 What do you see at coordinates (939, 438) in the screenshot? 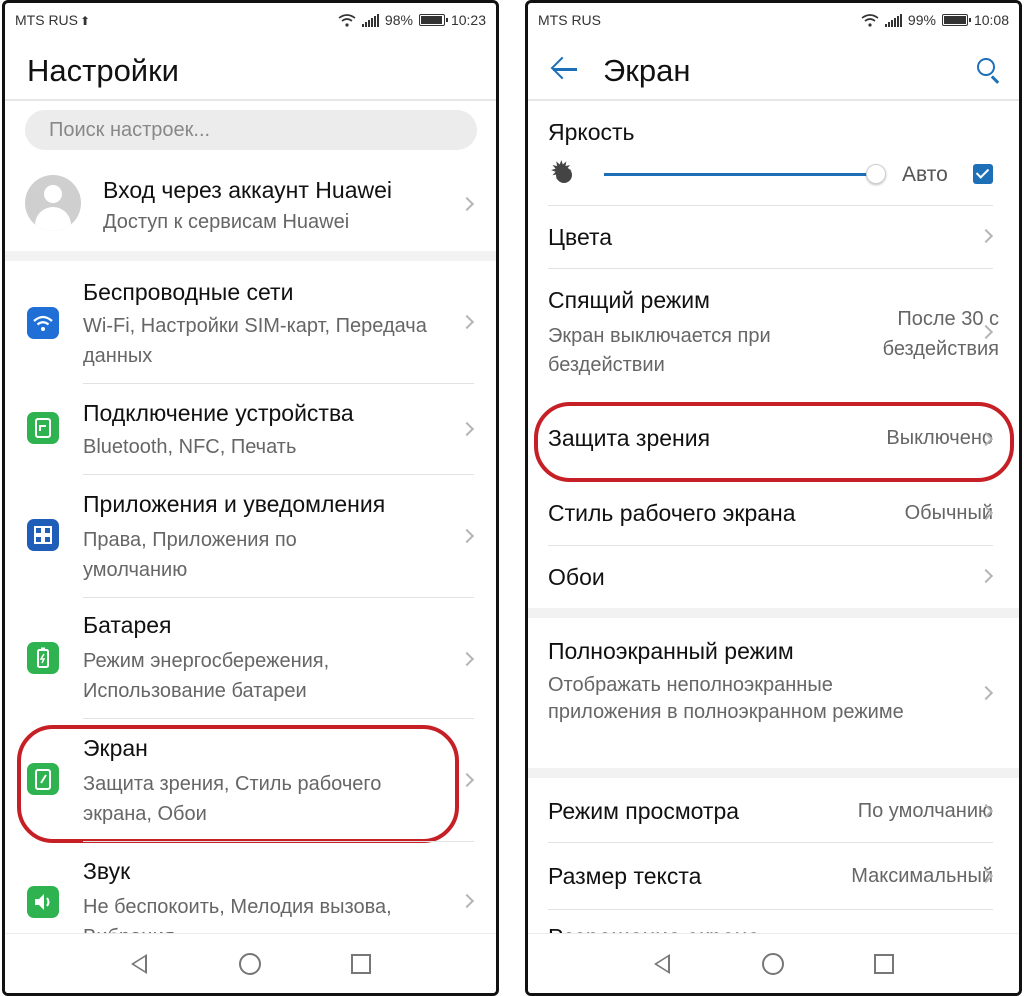
I see `item-value: Выключено` at bounding box center [939, 438].